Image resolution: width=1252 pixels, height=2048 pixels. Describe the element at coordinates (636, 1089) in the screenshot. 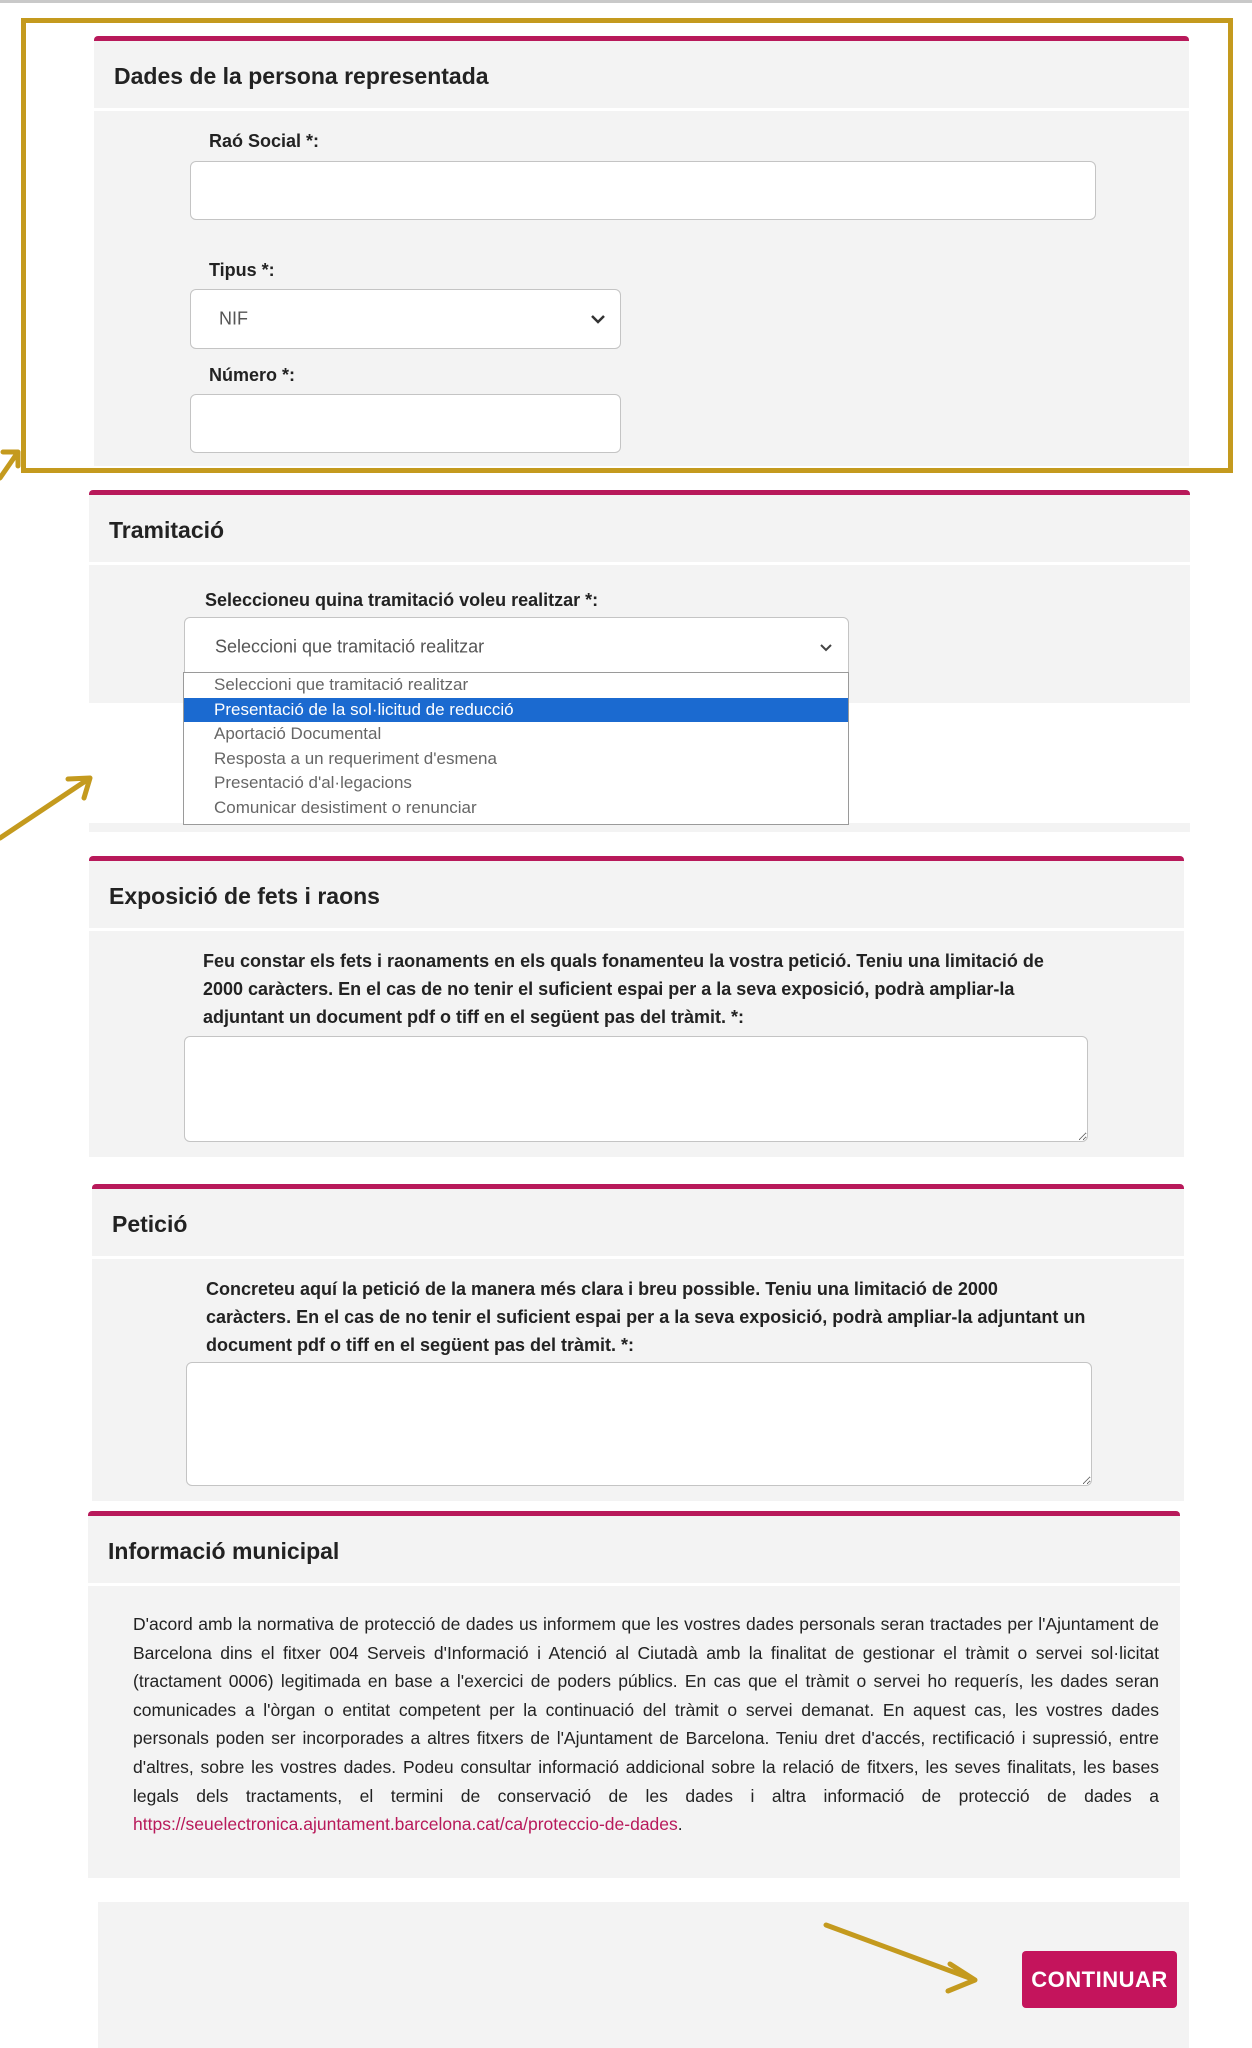

I see `exposicio-textarea` at that location.